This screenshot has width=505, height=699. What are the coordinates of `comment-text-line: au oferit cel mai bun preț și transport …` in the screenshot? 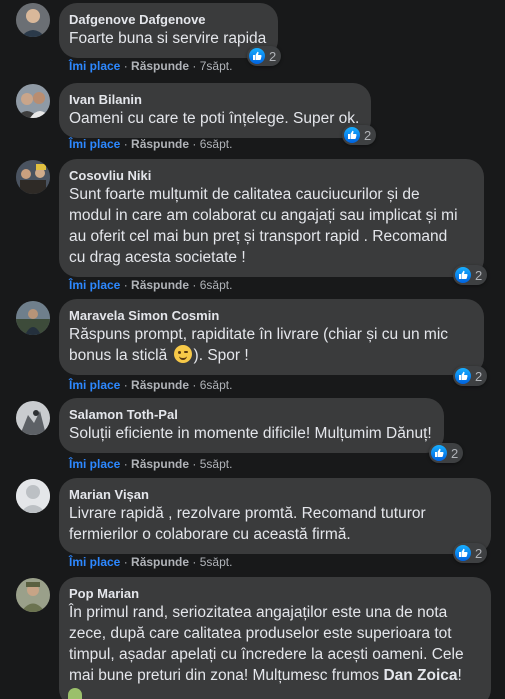 It's located at (258, 236).